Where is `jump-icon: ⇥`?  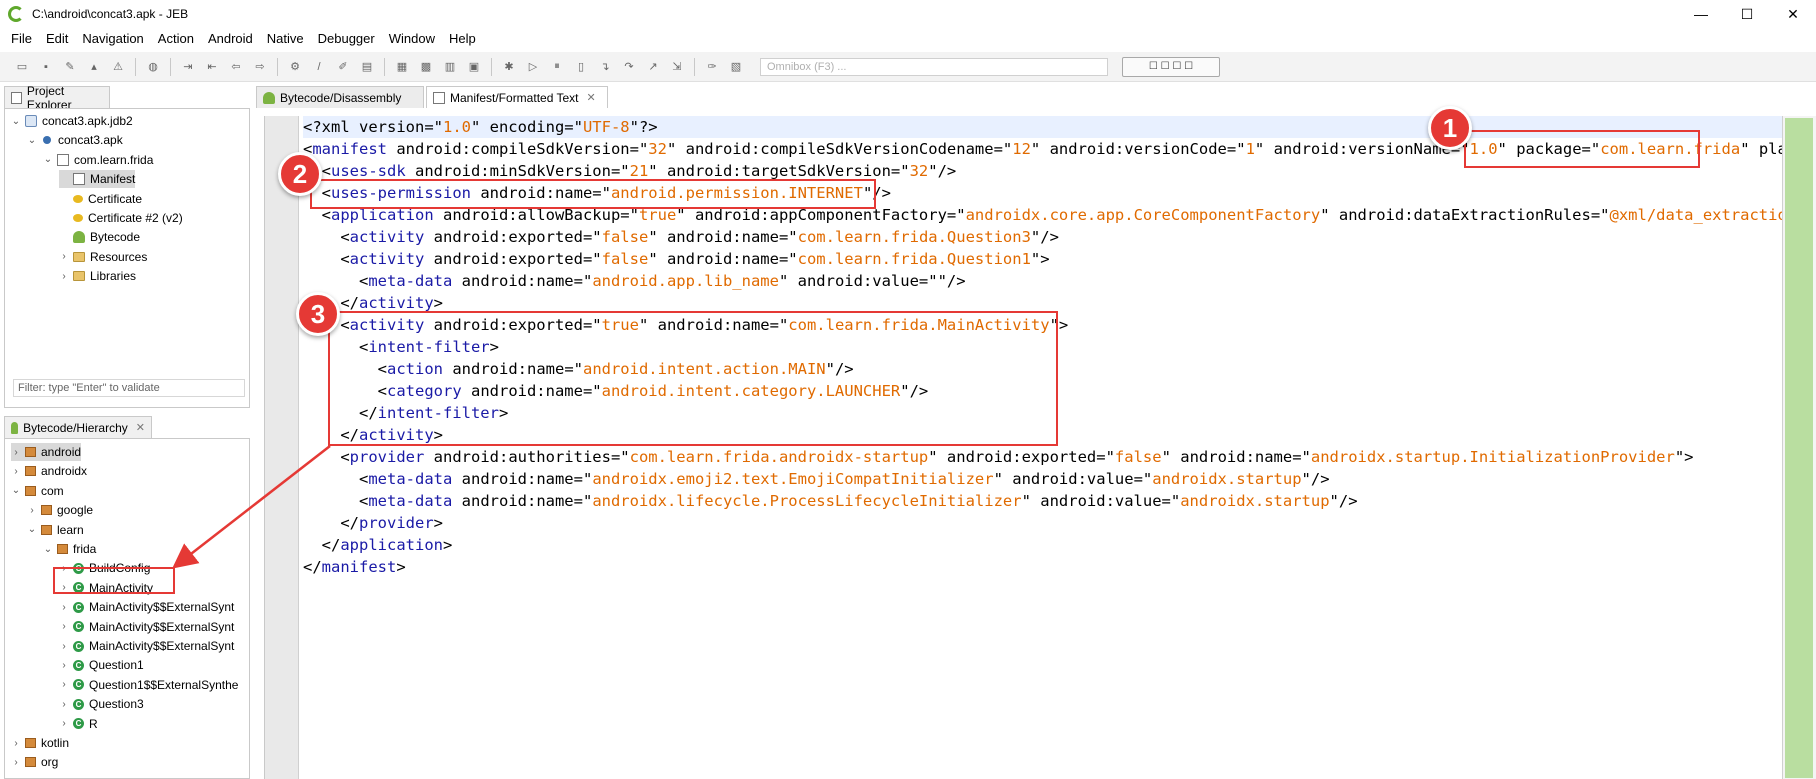
jump-icon: ⇥ is located at coordinates (188, 67).